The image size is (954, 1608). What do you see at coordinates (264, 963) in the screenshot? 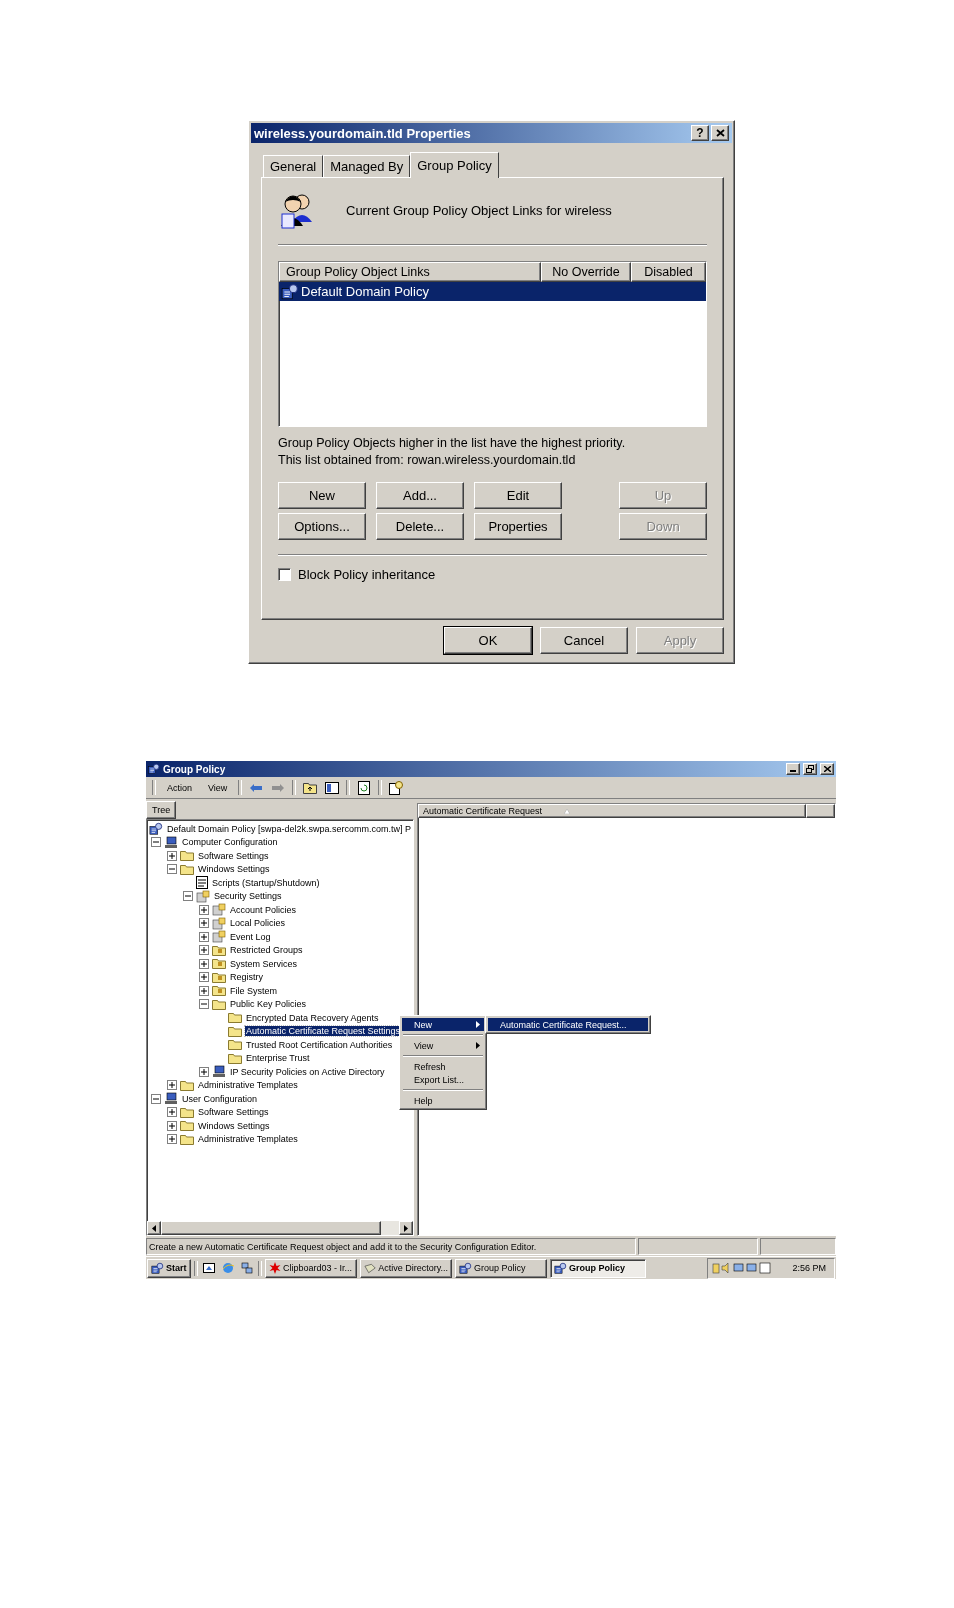
I see `tree-item: System Services` at bounding box center [264, 963].